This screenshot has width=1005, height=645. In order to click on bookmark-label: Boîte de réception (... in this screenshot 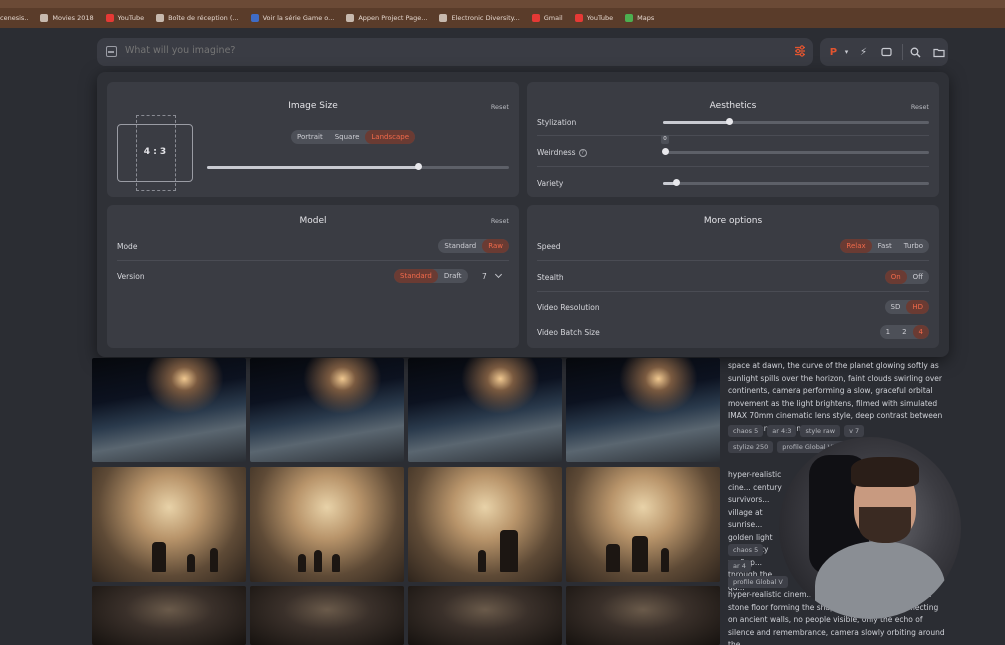, I will do `click(203, 18)`.